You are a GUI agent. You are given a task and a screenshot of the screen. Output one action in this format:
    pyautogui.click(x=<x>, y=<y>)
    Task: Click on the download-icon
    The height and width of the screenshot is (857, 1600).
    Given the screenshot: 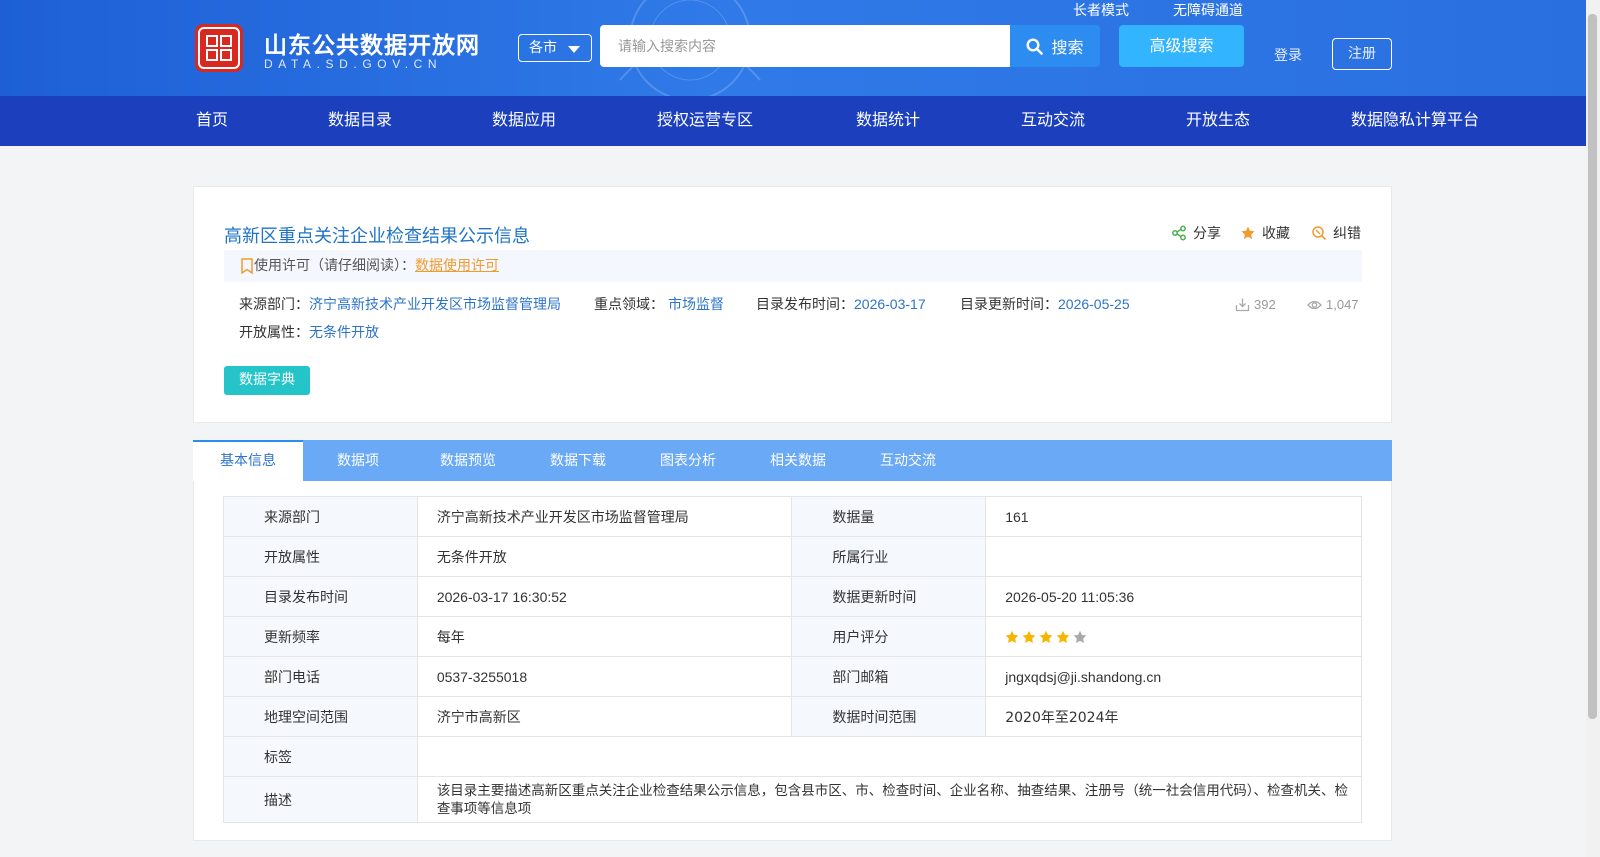 What is the action you would take?
    pyautogui.click(x=1242, y=305)
    